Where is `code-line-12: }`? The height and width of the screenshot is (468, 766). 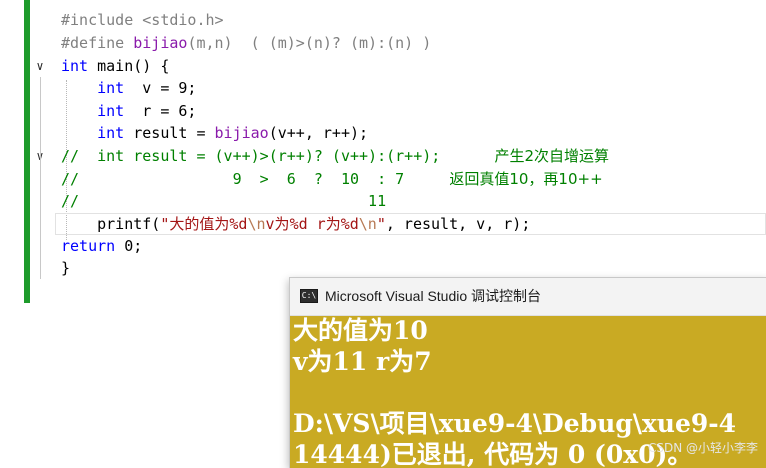
code-line-12: } is located at coordinates (65, 268).